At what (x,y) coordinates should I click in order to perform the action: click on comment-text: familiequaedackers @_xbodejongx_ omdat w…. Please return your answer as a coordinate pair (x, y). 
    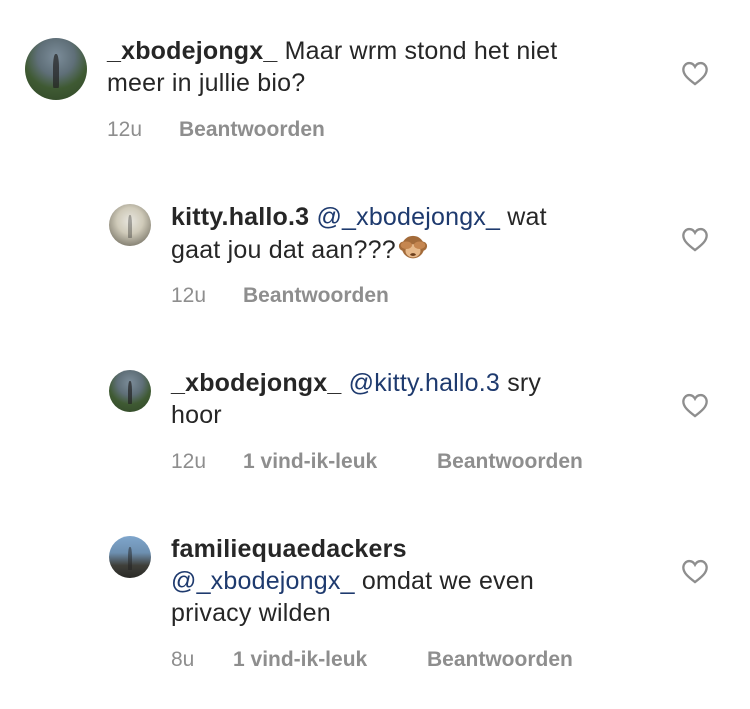
    Looking at the image, I should click on (421, 581).